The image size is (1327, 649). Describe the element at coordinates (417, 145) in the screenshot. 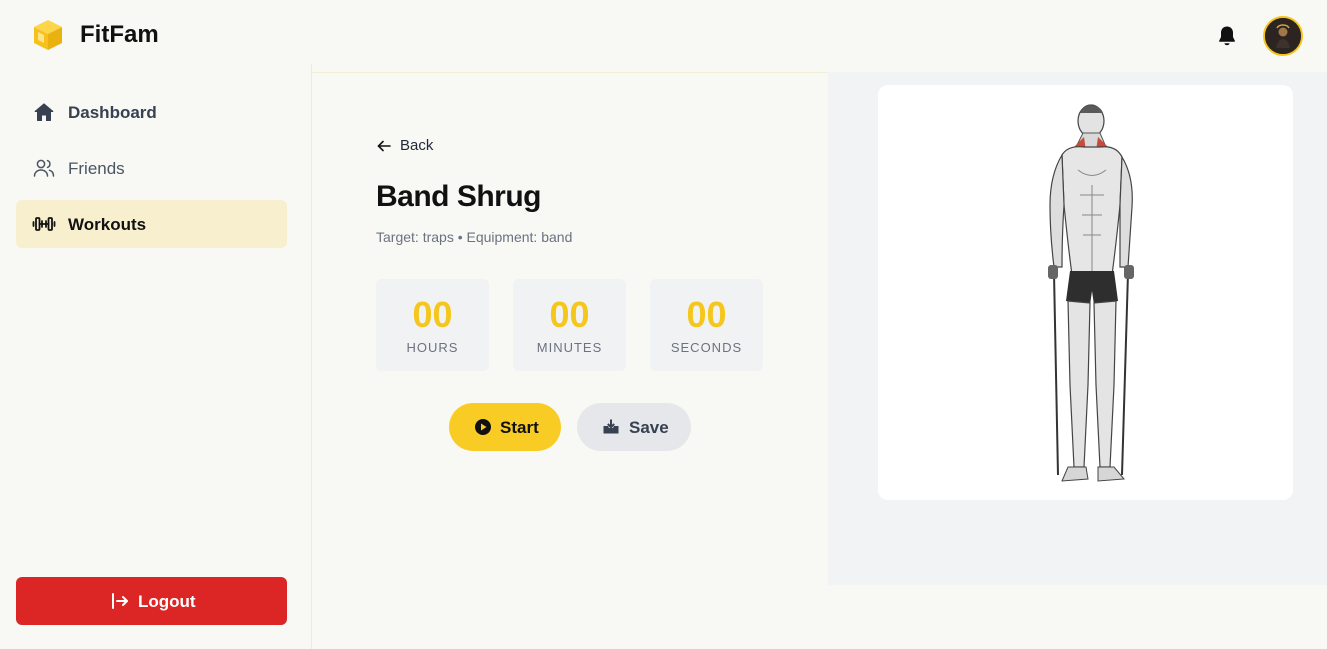

I see `back-label: Back` at that location.